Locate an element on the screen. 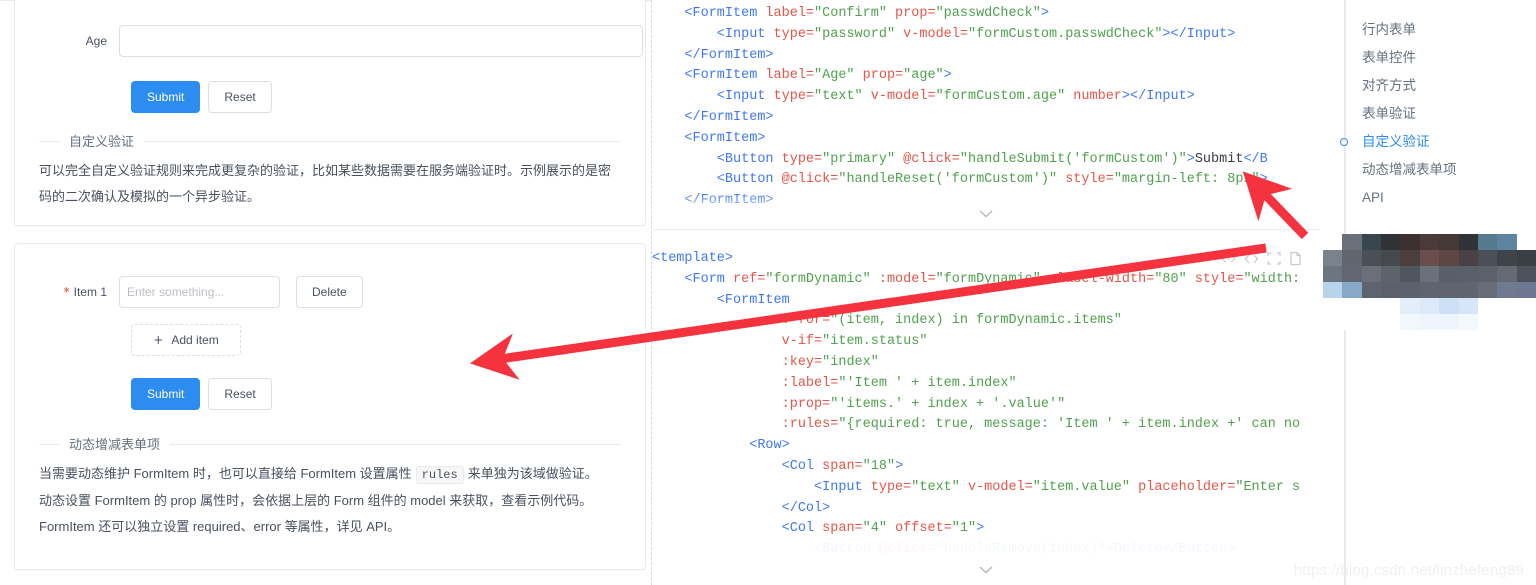 This screenshot has width=1536, height=585. reset-button: Reset is located at coordinates (240, 97).